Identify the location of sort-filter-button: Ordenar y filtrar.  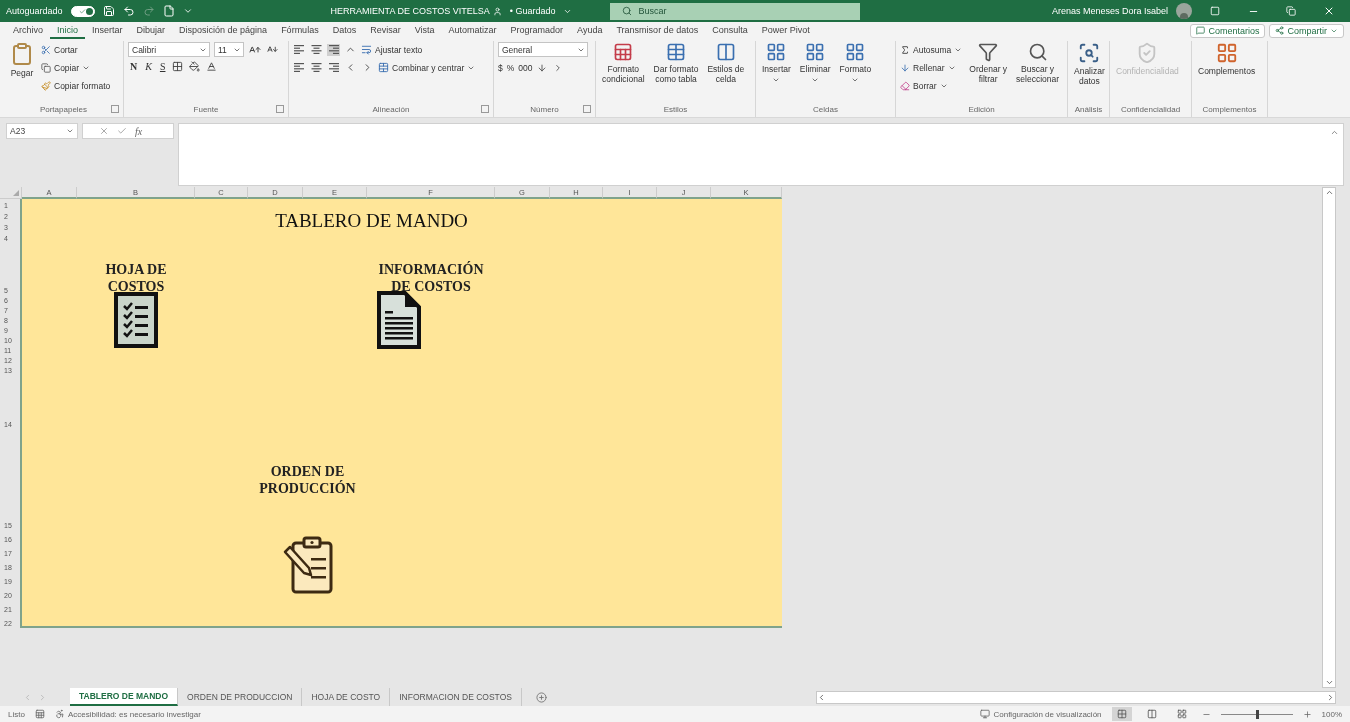
(988, 63).